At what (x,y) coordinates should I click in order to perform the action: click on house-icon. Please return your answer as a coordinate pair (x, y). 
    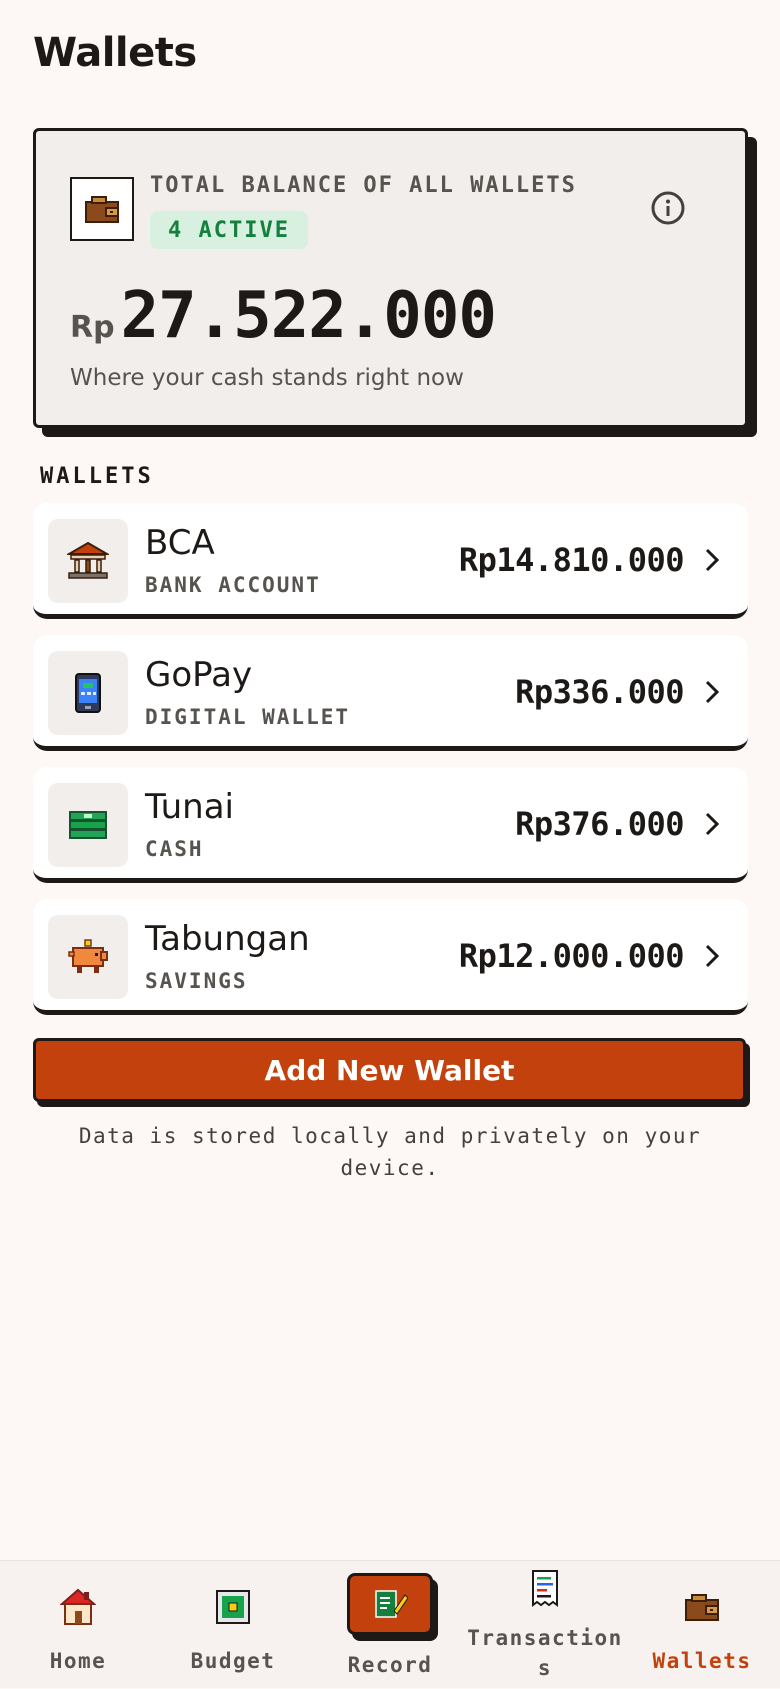
    Looking at the image, I should click on (78, 1606).